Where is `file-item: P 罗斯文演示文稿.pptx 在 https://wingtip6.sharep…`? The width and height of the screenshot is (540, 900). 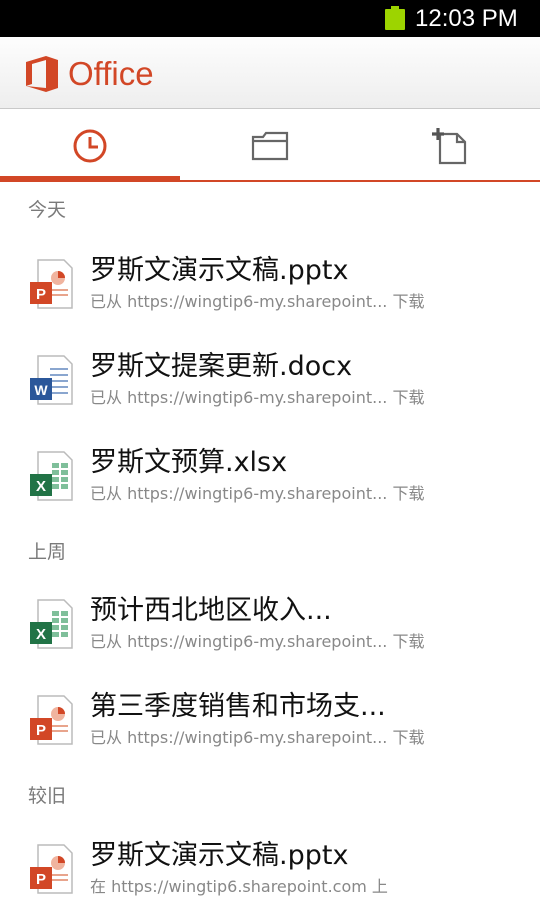
file-item: P 罗斯文演示文稿.pptx 在 https://wingtip6.sharep… is located at coordinates (270, 860).